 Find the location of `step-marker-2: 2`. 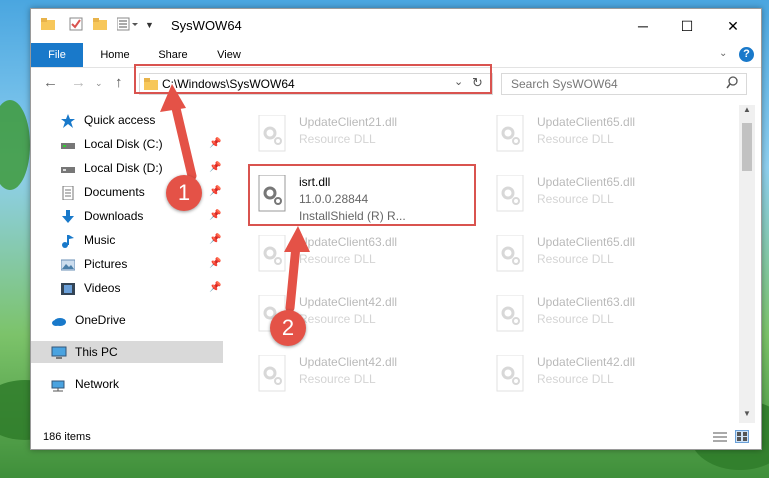

step-marker-2: 2 is located at coordinates (288, 328).